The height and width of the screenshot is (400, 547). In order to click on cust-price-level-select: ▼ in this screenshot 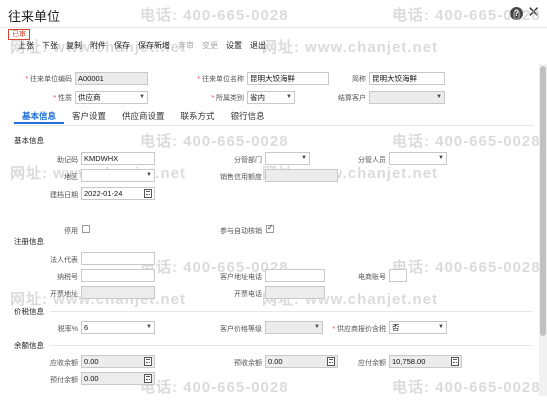, I will do `click(294, 327)`.